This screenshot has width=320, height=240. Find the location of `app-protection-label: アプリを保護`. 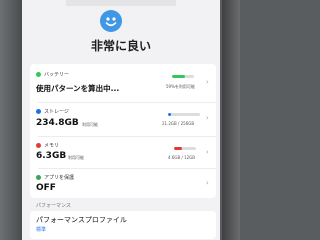

app-protection-label: アプリを保護 is located at coordinates (59, 178).